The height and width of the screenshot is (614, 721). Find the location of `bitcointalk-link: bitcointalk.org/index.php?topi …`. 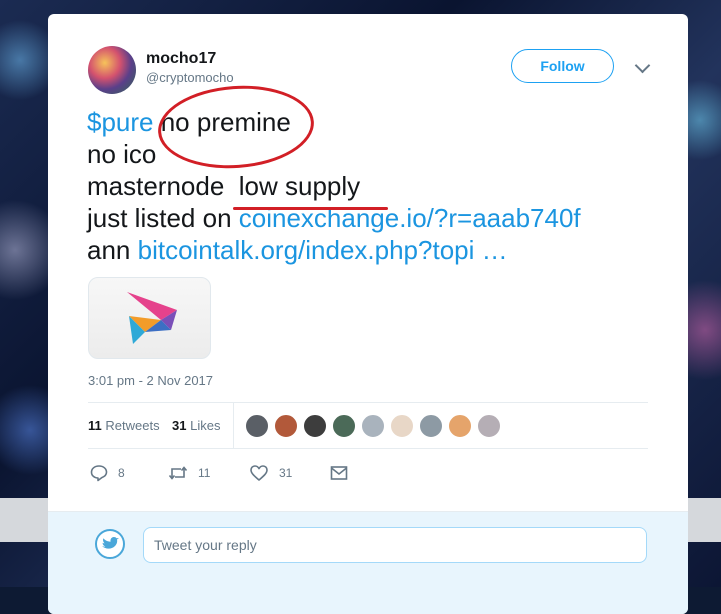

bitcointalk-link: bitcointalk.org/index.php?topi … is located at coordinates (323, 250).